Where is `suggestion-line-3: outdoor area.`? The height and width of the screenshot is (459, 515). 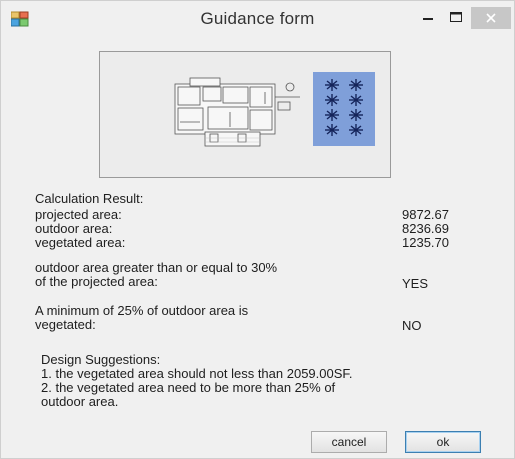 suggestion-line-3: outdoor area. is located at coordinates (80, 401).